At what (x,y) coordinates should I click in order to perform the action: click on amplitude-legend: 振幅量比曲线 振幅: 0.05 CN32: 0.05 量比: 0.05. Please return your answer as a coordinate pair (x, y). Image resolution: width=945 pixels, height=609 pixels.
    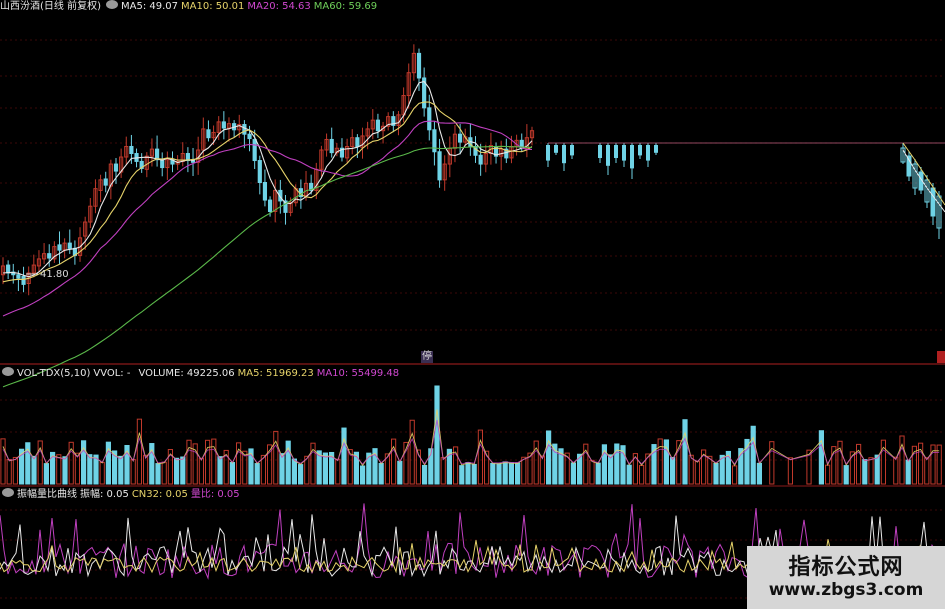
    Looking at the image, I should click on (121, 495).